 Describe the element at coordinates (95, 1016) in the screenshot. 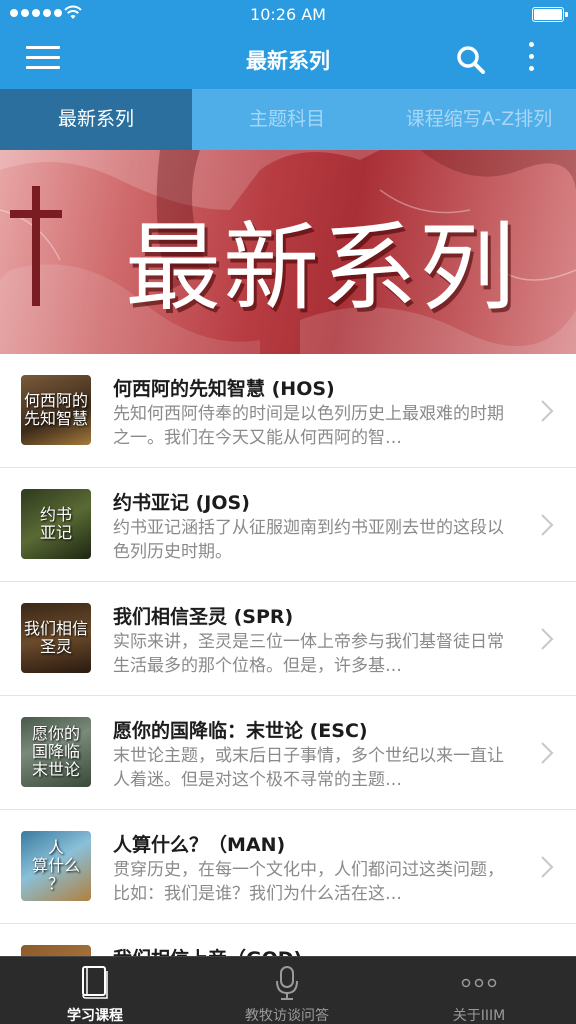

I see `bottom-tab-label: 学习课程` at that location.